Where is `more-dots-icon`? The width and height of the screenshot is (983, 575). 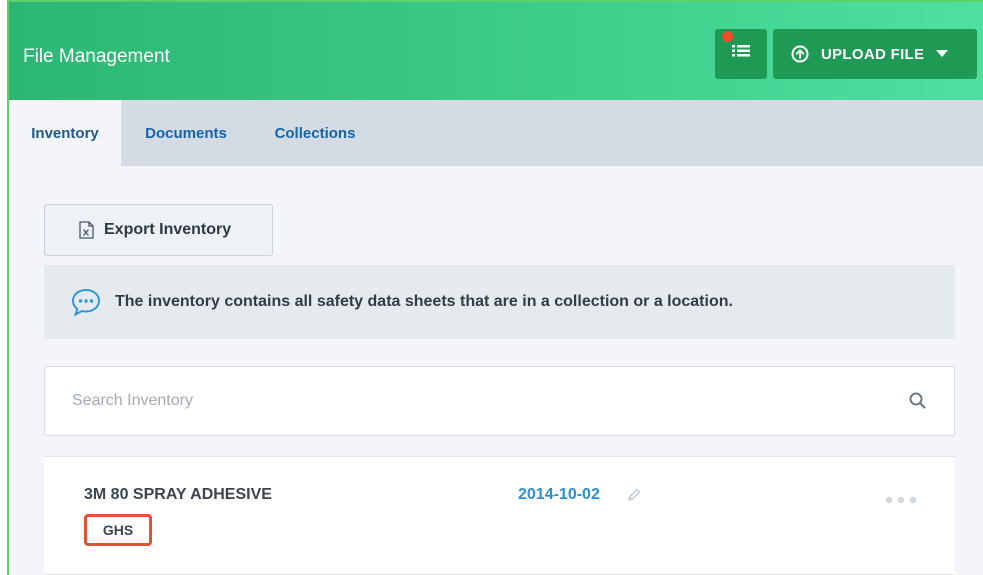
more-dots-icon is located at coordinates (902, 500).